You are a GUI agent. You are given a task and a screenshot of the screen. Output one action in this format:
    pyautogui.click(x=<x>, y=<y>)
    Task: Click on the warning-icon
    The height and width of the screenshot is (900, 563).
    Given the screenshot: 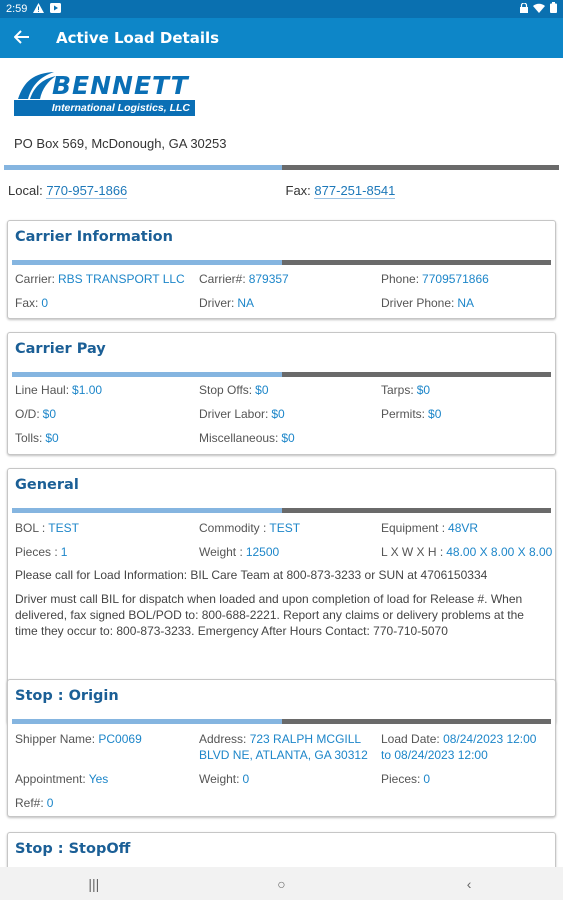 What is the action you would take?
    pyautogui.click(x=39, y=9)
    